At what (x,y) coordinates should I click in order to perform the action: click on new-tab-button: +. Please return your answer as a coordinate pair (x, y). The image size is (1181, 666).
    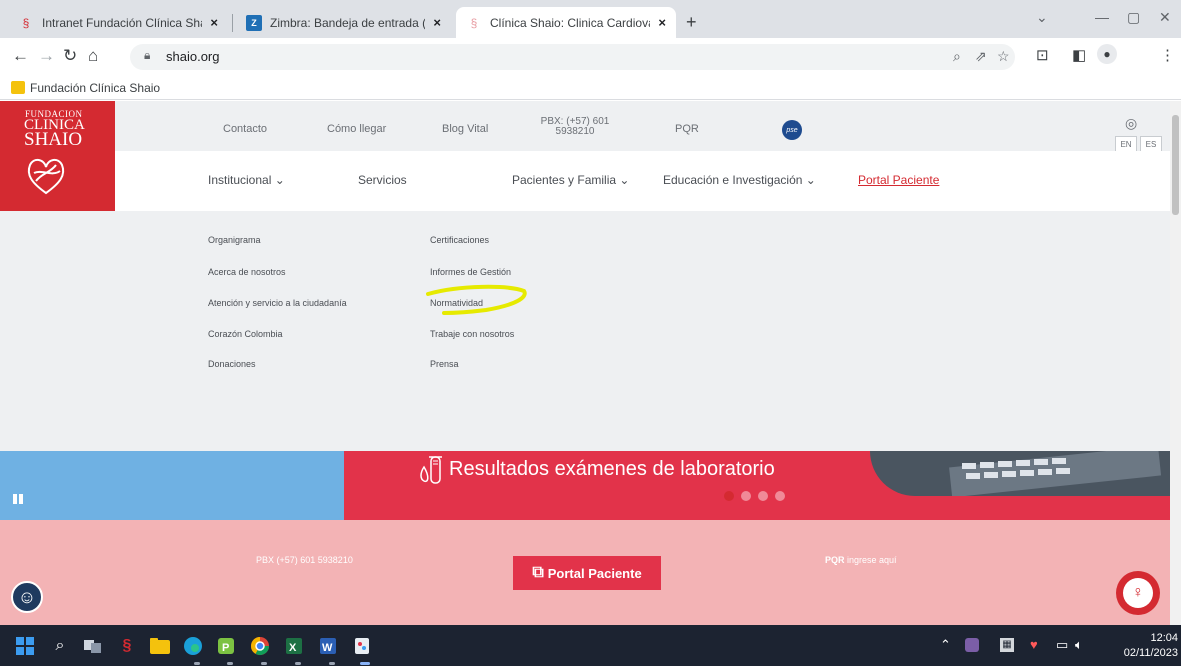
    Looking at the image, I should click on (691, 22).